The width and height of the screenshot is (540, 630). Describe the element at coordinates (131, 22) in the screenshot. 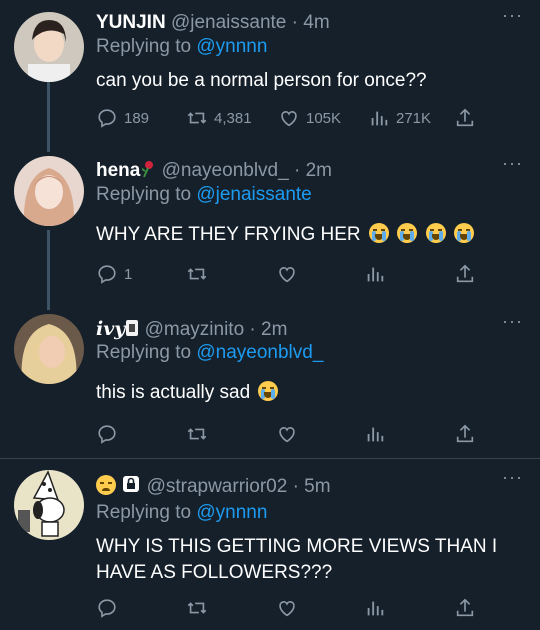

I see `display-name: YUNJIN` at that location.